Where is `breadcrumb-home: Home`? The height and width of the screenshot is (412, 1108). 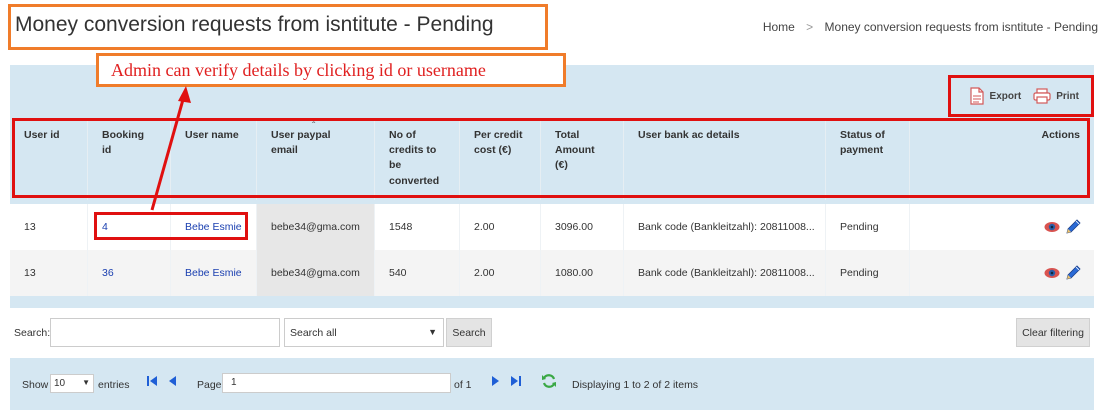 breadcrumb-home: Home is located at coordinates (779, 27).